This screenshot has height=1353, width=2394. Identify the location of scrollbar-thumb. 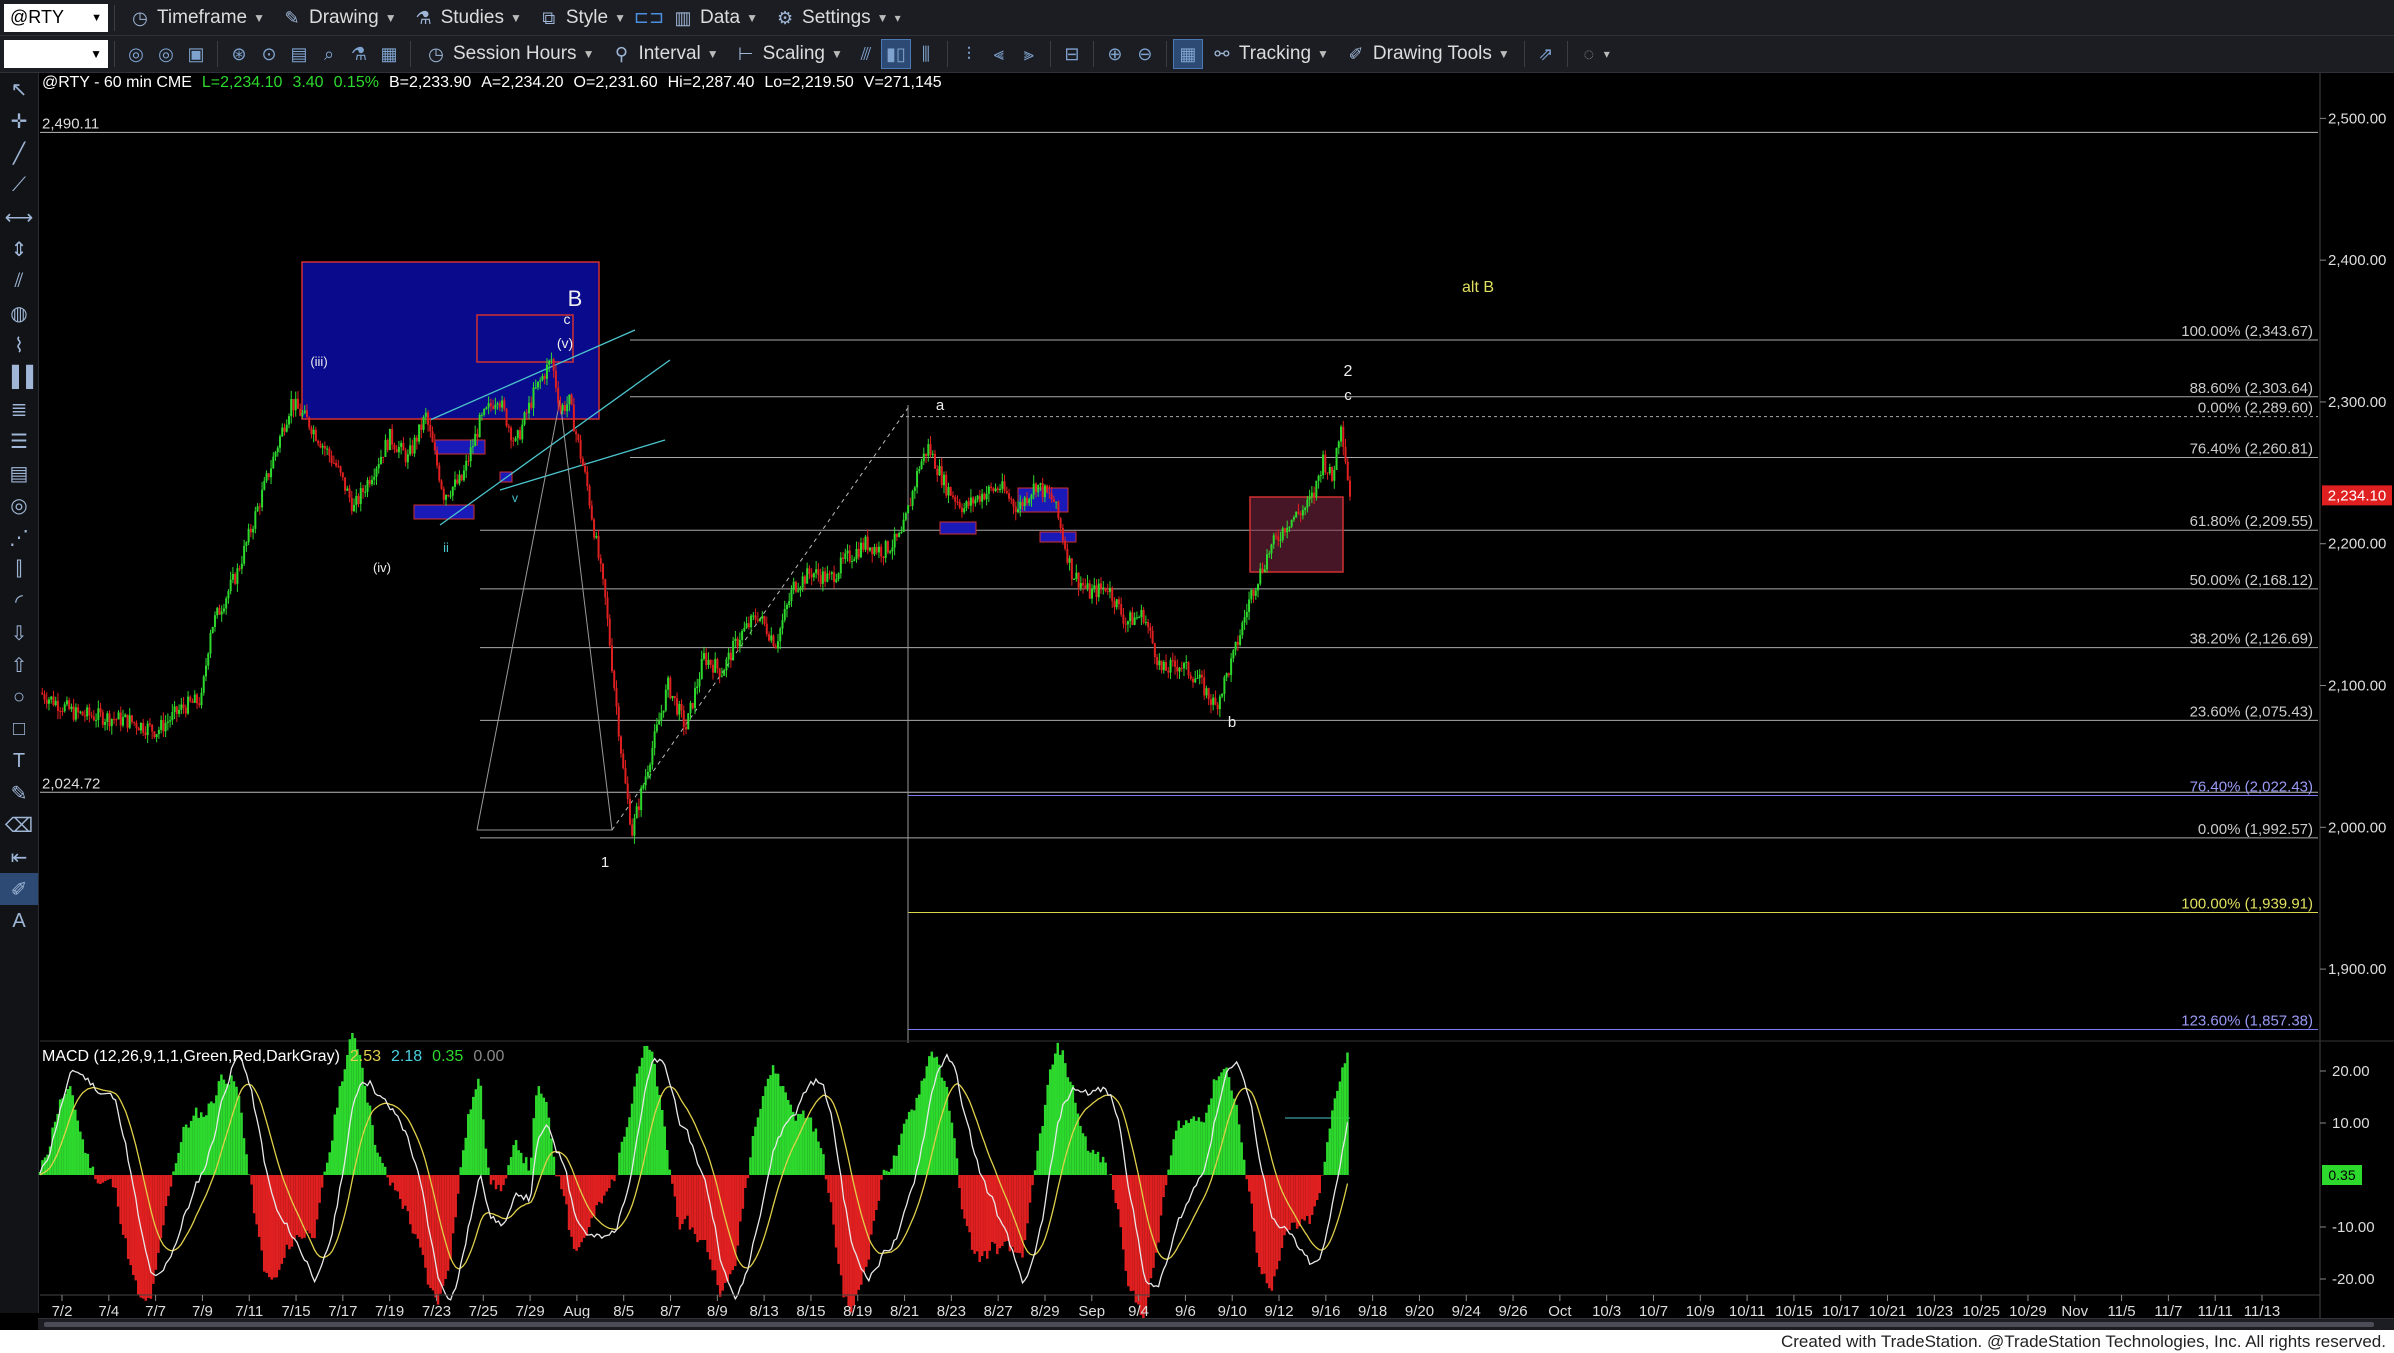
(1209, 1324).